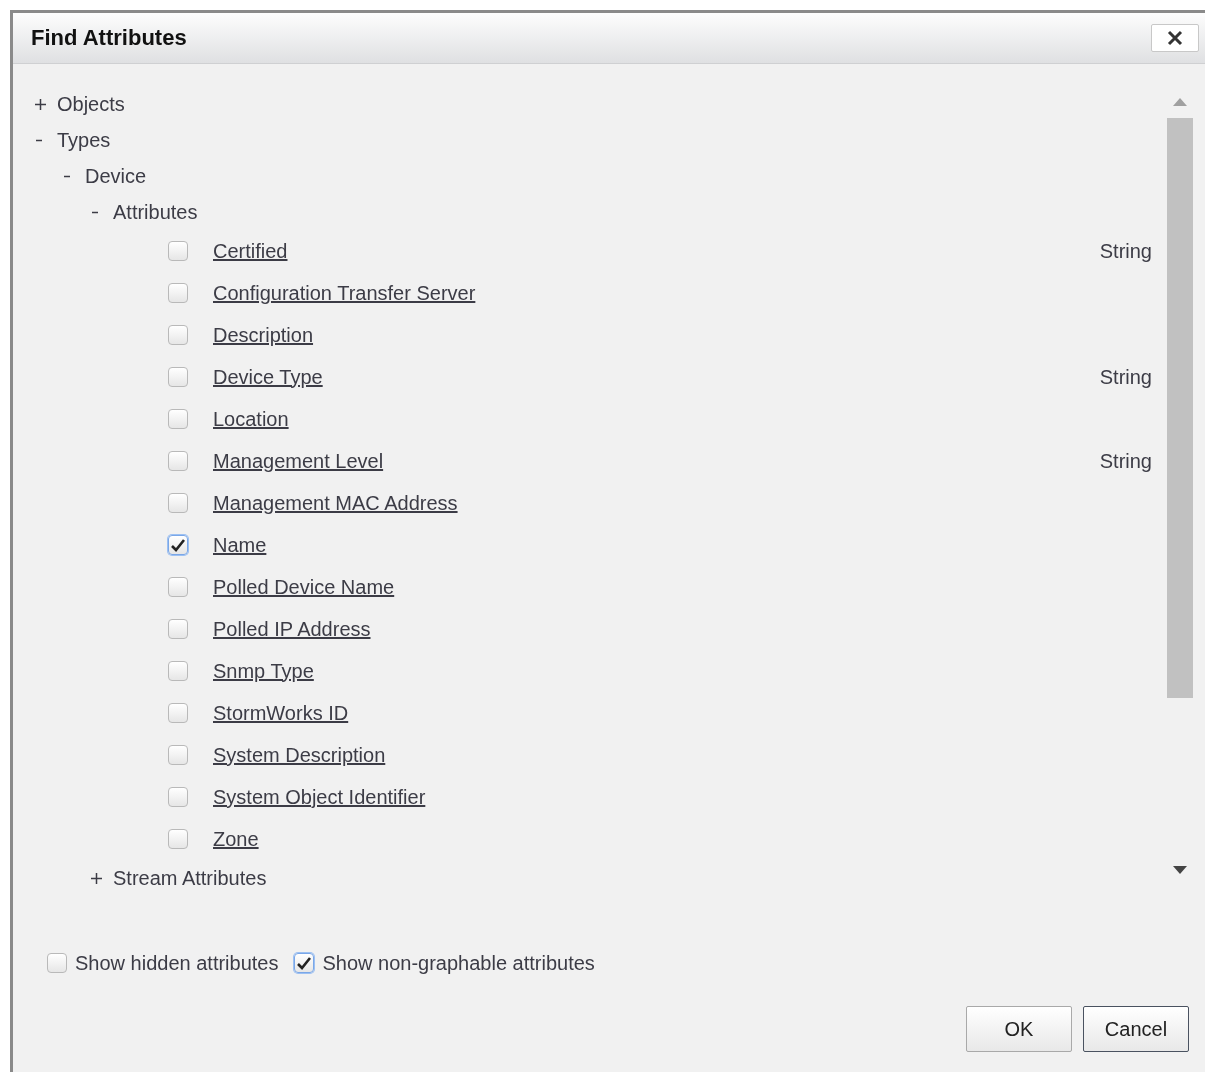  I want to click on scroll-thumb, so click(1180, 408).